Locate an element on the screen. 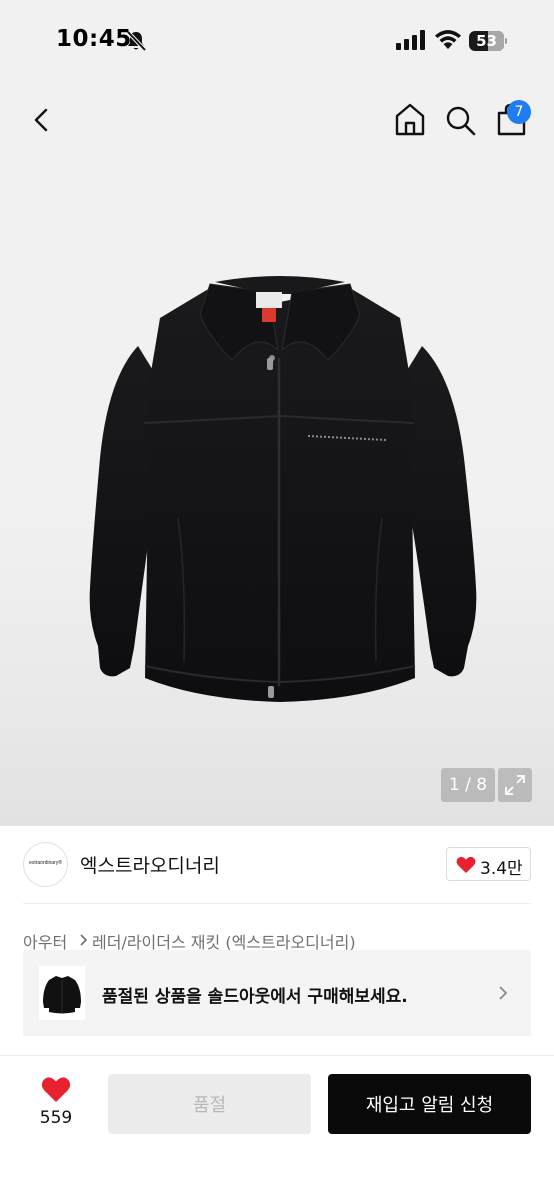 The width and height of the screenshot is (554, 1200). soldout-banner-text: 품절된 상품을 솔드아웃에서 구매해보세요. is located at coordinates (255, 997).